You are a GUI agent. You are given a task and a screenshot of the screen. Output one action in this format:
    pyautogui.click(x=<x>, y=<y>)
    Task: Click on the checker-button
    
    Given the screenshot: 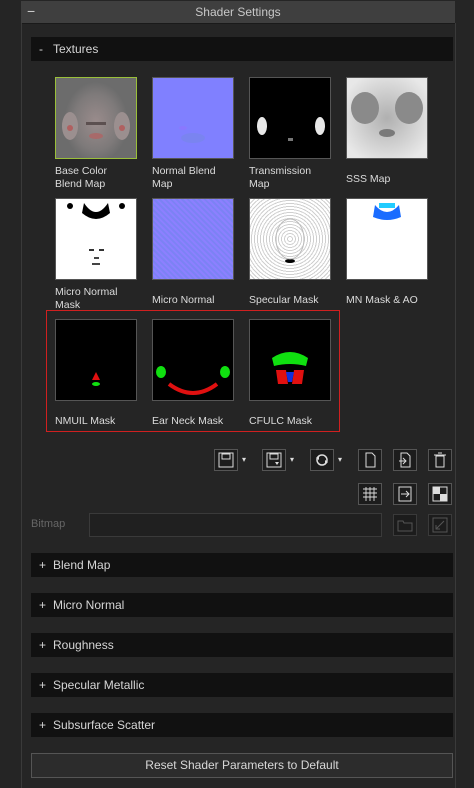 What is the action you would take?
    pyautogui.click(x=440, y=494)
    